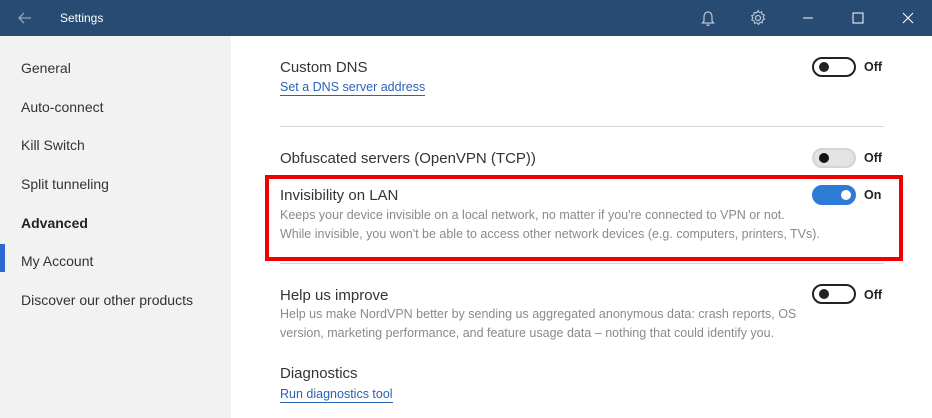 The height and width of the screenshot is (418, 932). I want to click on sidebar-item-discover-products: Discover our other products, so click(107, 300).